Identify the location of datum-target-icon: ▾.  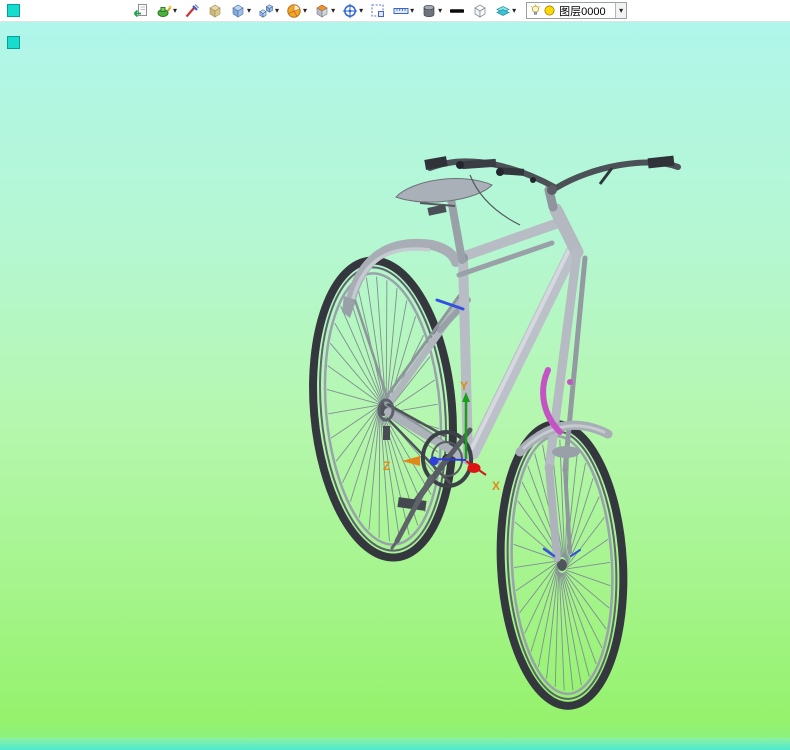
(352, 11).